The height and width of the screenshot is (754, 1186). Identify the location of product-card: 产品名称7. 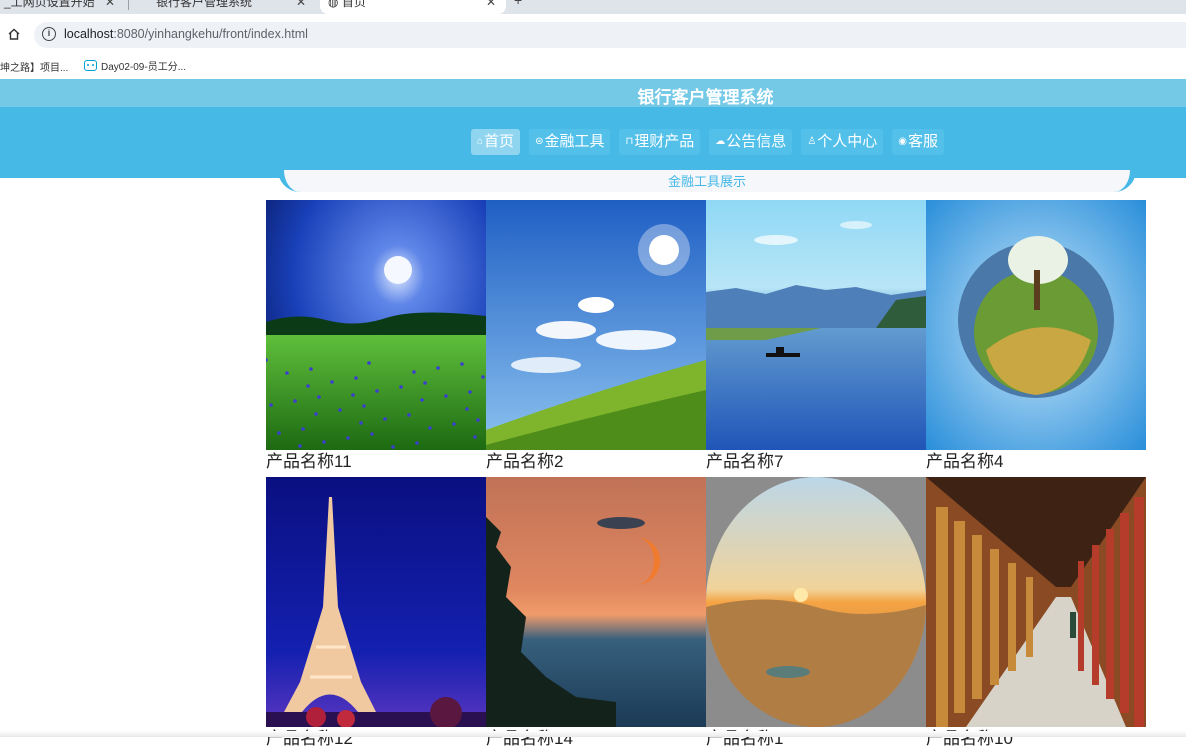
(816, 338).